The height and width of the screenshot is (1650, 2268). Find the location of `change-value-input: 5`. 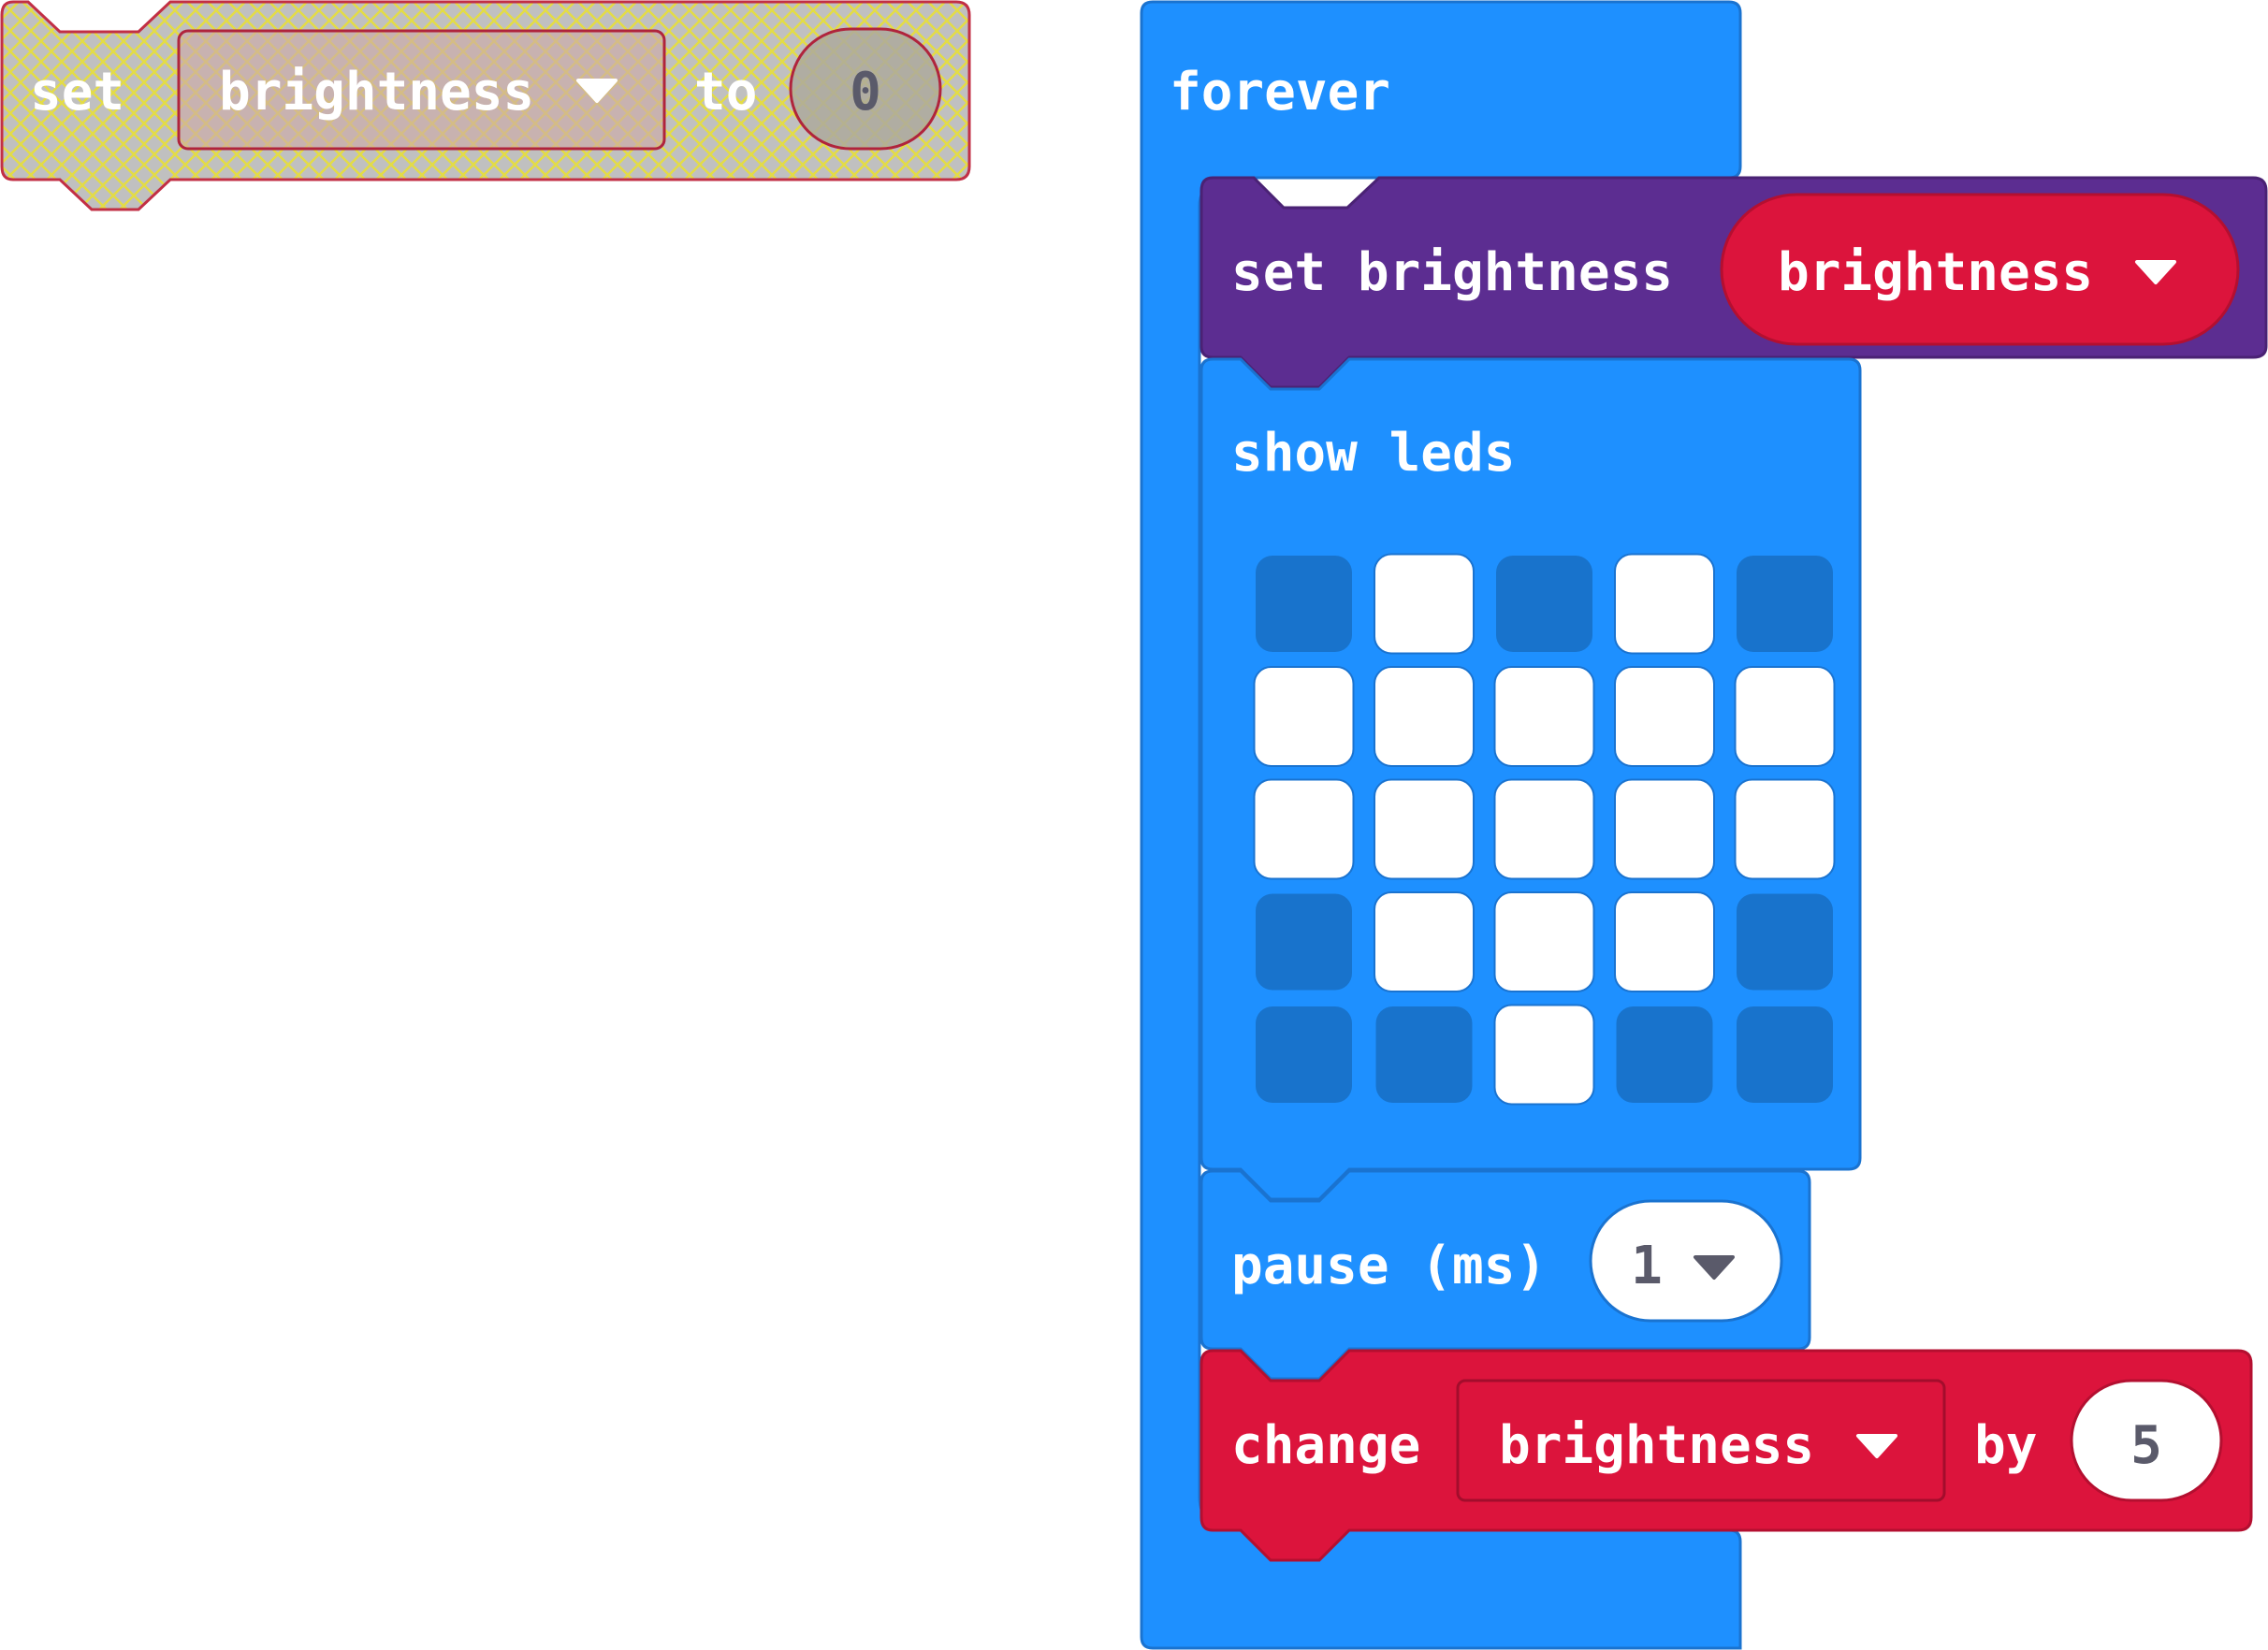

change-value-input: 5 is located at coordinates (2147, 1440).